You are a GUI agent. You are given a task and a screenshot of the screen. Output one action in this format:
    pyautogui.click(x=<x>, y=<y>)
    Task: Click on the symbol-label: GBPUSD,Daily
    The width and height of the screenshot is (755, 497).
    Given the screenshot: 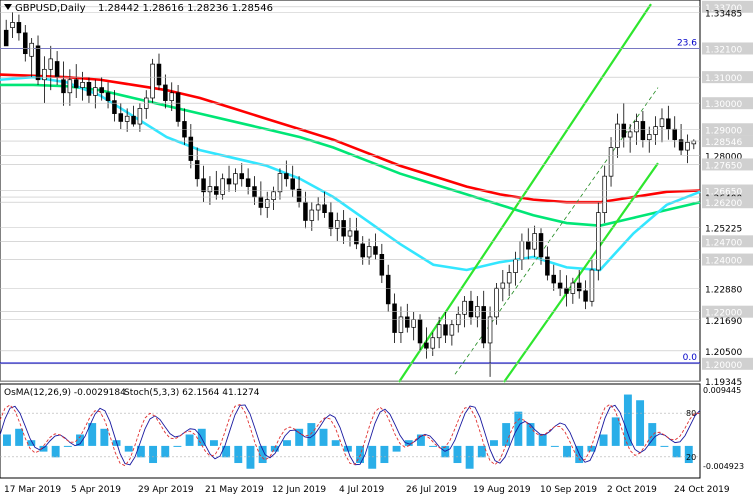 What is the action you would take?
    pyautogui.click(x=50, y=8)
    